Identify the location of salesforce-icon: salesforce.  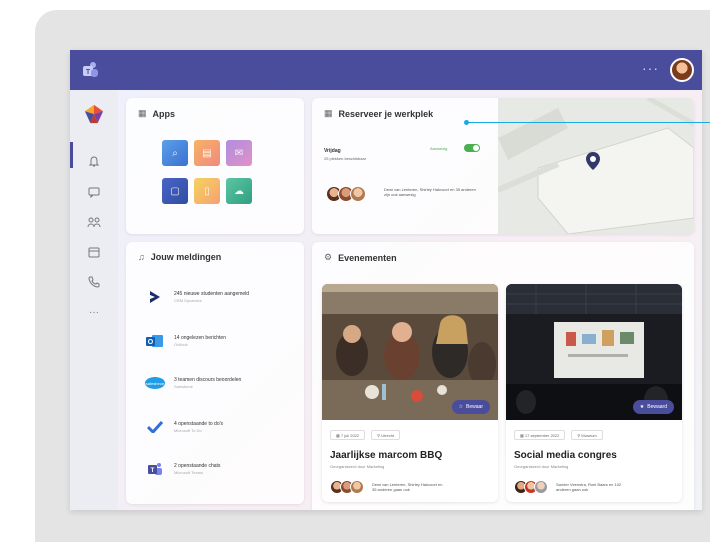
(155, 383).